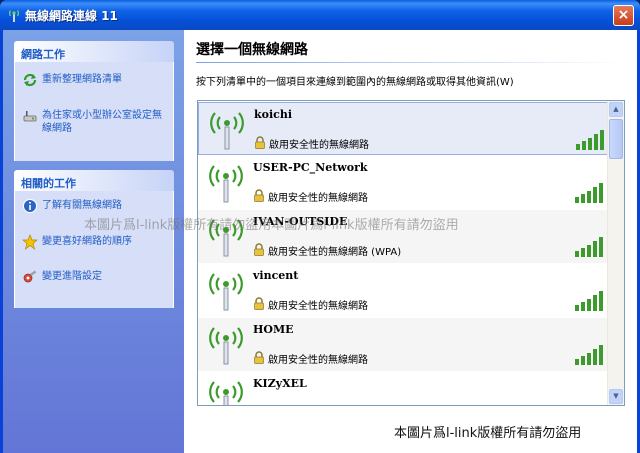 The height and width of the screenshot is (453, 640). Describe the element at coordinates (273, 329) in the screenshot. I see `network-name: HOME` at that location.